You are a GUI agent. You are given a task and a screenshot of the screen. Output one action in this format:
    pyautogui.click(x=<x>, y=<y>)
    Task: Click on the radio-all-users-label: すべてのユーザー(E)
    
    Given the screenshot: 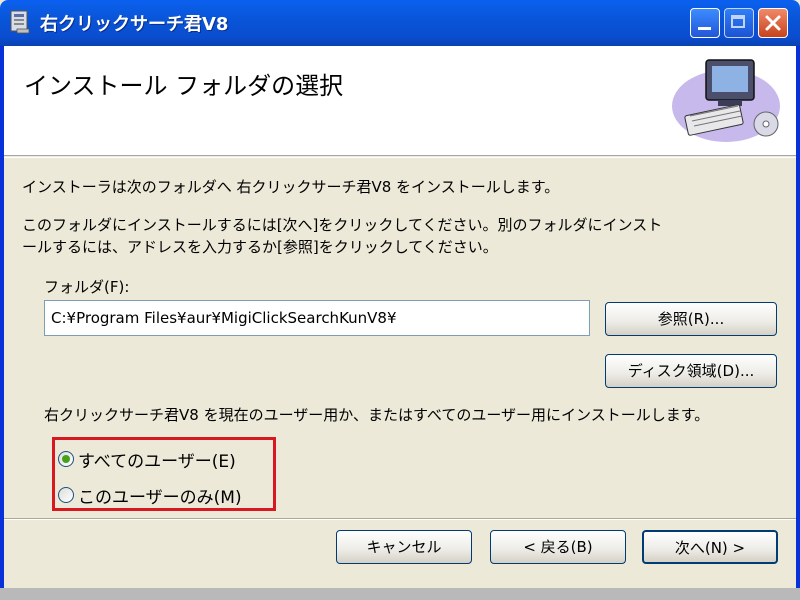 What is the action you would take?
    pyautogui.click(x=157, y=461)
    